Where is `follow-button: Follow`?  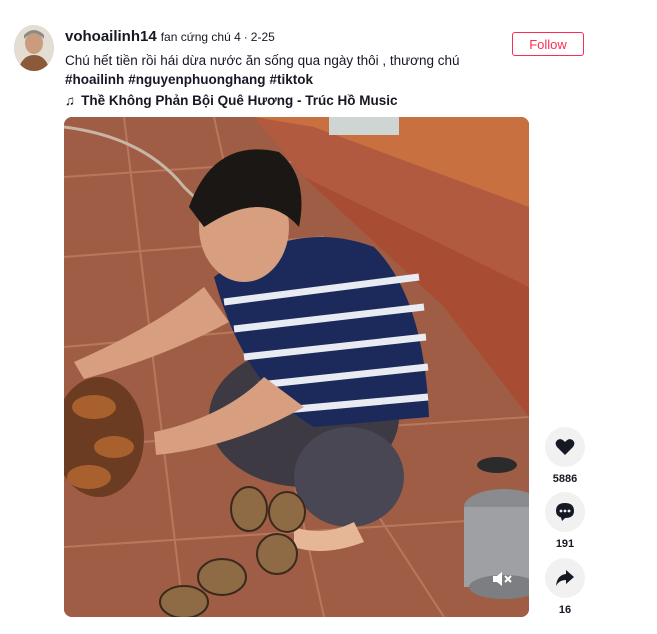 follow-button: Follow is located at coordinates (548, 44).